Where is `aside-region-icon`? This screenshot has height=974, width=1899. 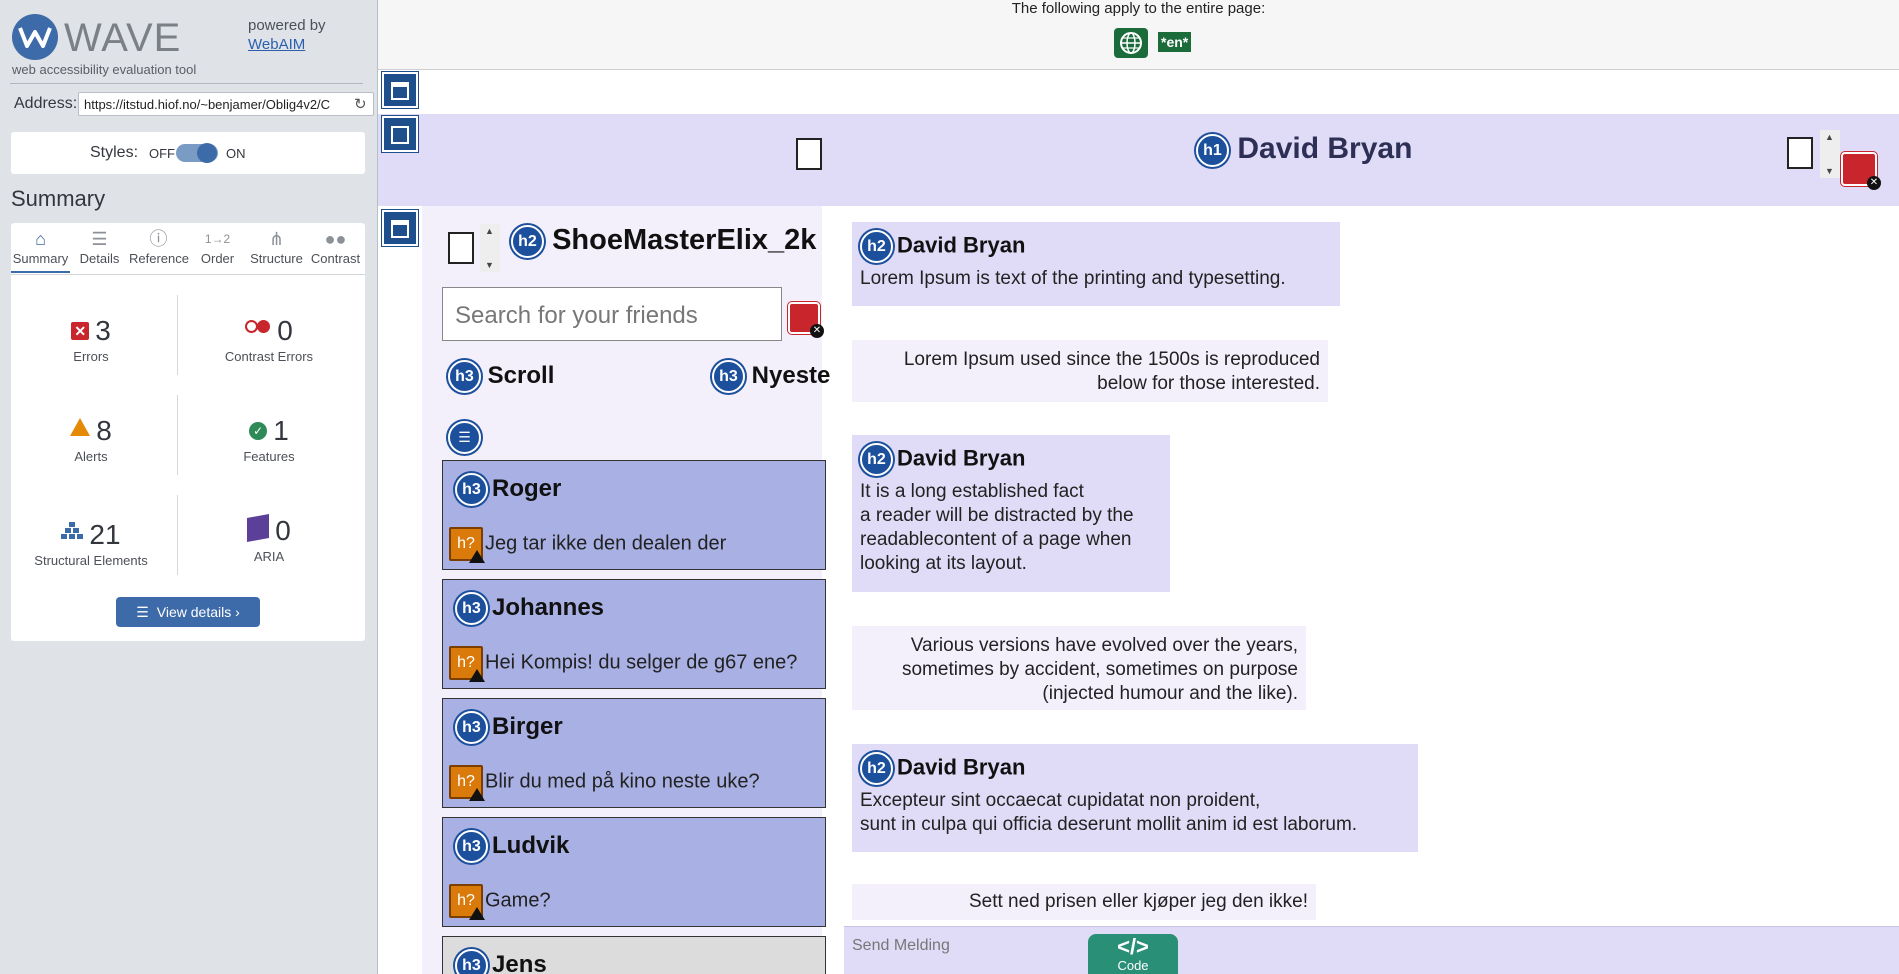 aside-region-icon is located at coordinates (400, 228).